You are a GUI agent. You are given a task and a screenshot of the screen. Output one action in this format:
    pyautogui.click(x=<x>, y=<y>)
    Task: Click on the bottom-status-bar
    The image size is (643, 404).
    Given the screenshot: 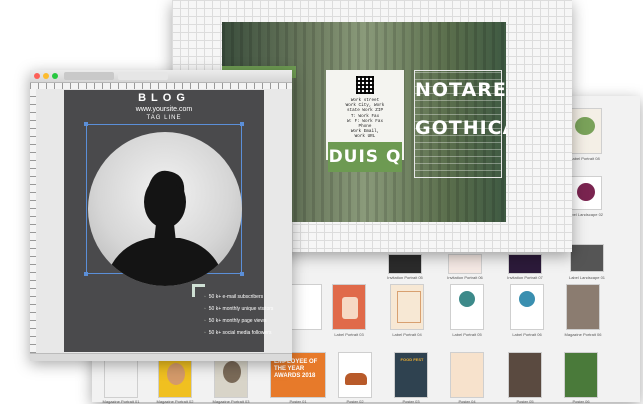 What is the action you would take?
    pyautogui.click(x=161, y=357)
    